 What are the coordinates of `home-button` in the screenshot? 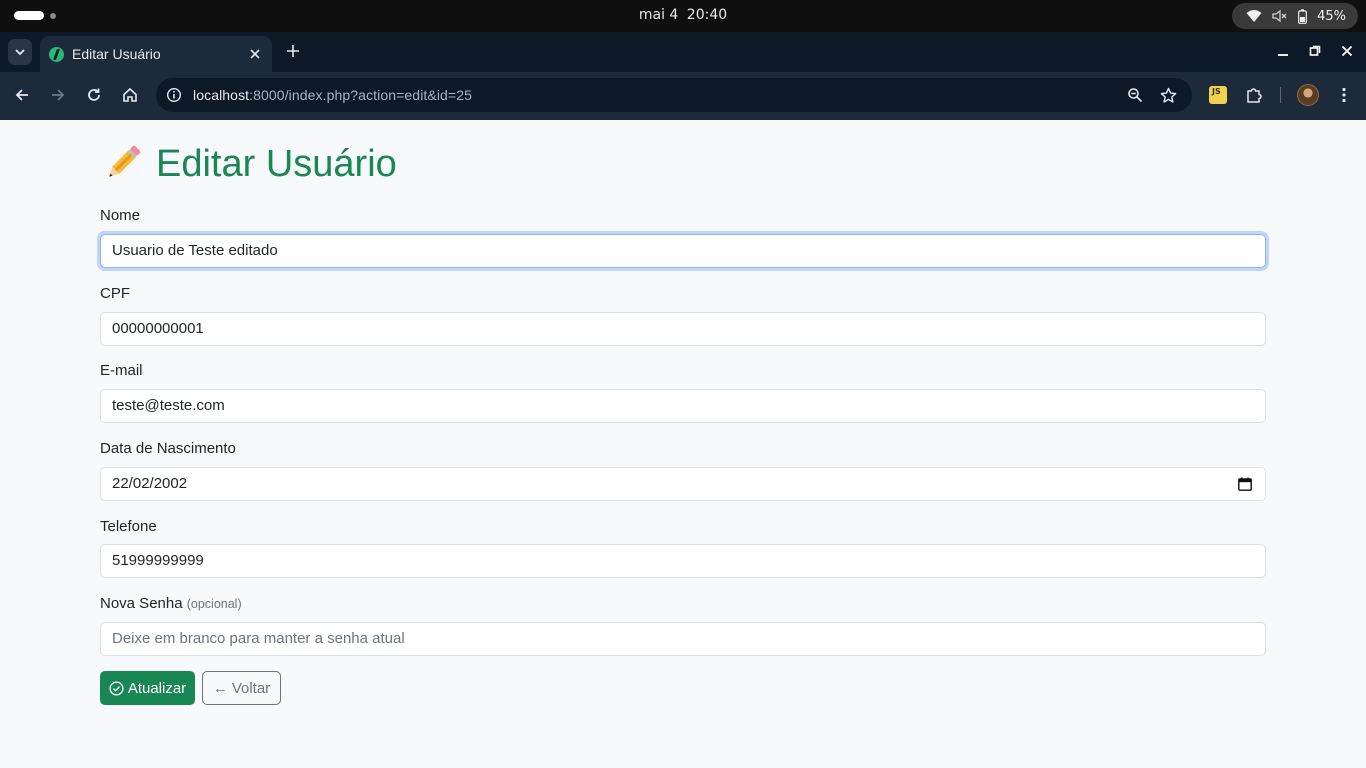 It's located at (130, 95).